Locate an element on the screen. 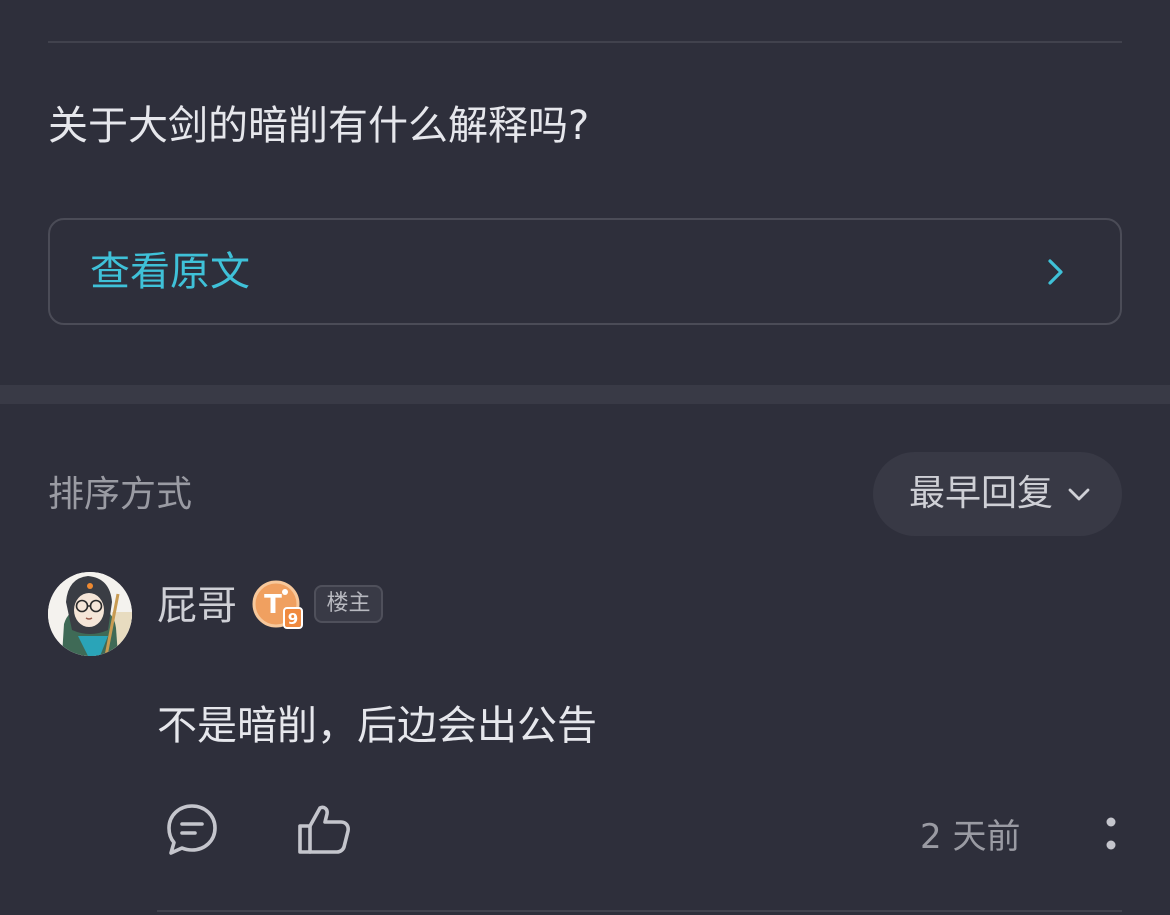 The width and height of the screenshot is (1170, 915). reply-timestamp: 2 天前 is located at coordinates (970, 837).